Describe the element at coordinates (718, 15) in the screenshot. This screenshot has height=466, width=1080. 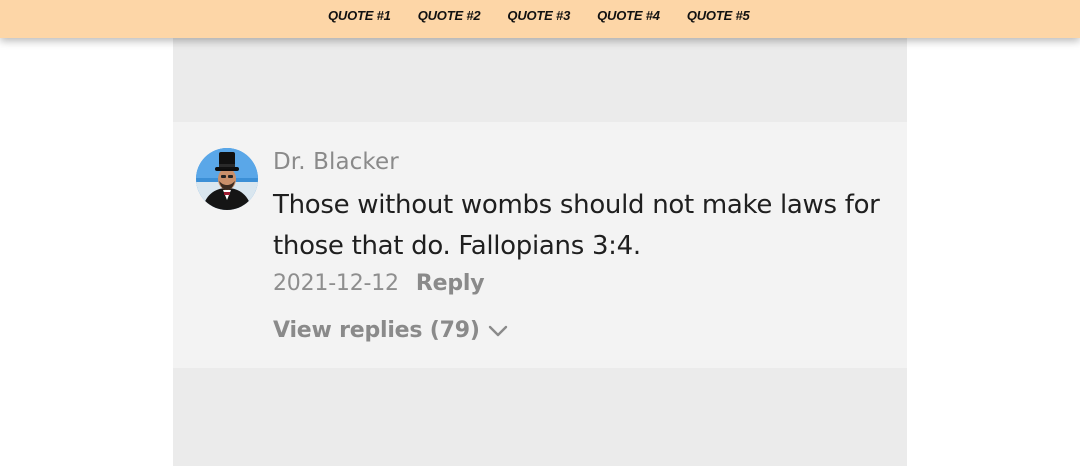
I see `nav-quote-5: QUOTE #5` at that location.